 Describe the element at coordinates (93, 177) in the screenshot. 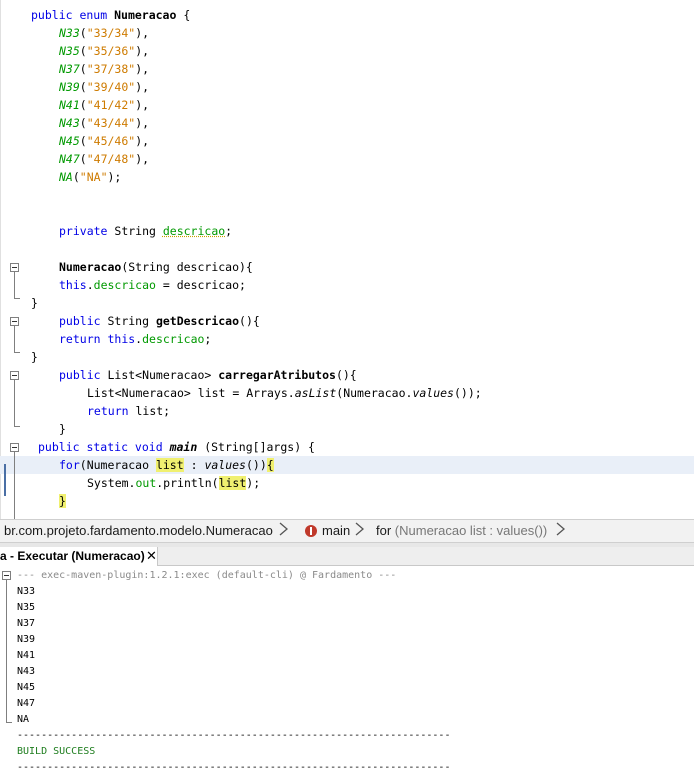

I see `code-token: "NA"` at that location.